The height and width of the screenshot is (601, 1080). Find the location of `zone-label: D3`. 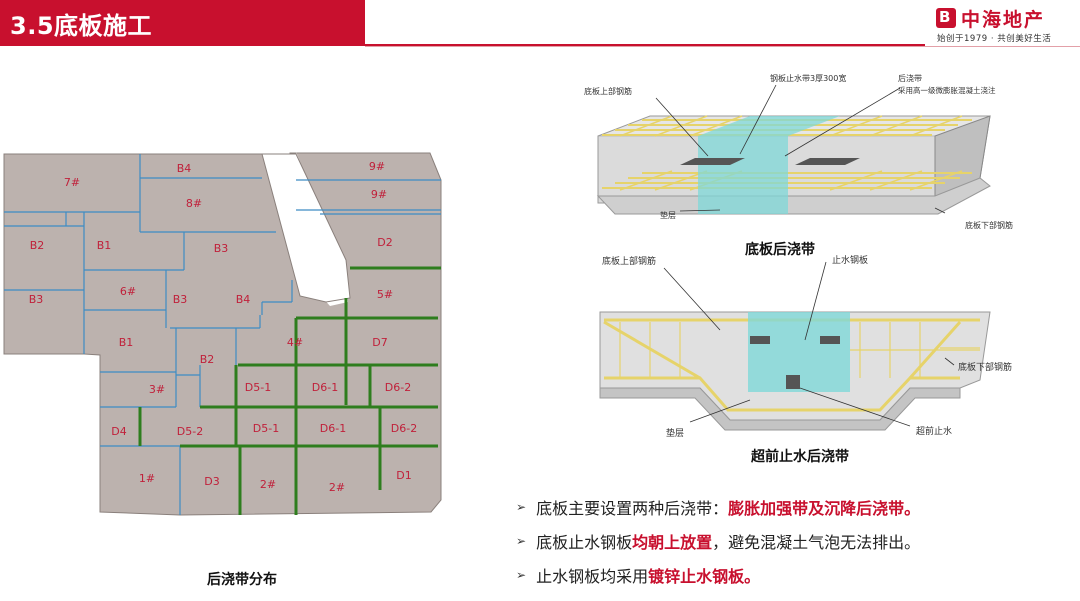

zone-label: D3 is located at coordinates (211, 481).